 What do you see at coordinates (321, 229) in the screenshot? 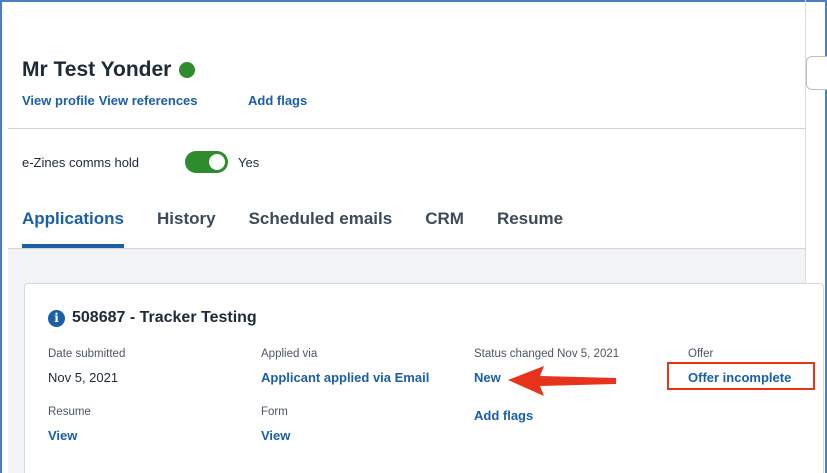
I see `tab-scheduled-emails: Scheduled emails` at bounding box center [321, 229].